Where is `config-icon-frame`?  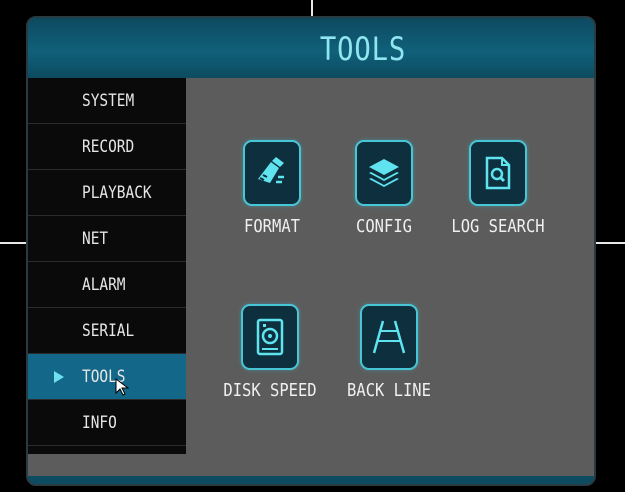 config-icon-frame is located at coordinates (384, 173).